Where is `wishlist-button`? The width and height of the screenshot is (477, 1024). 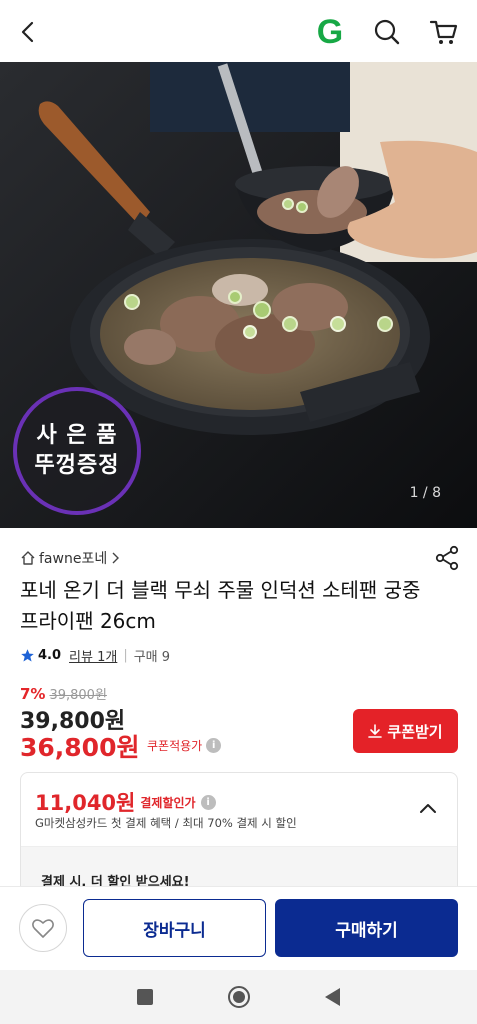
wishlist-button is located at coordinates (43, 928).